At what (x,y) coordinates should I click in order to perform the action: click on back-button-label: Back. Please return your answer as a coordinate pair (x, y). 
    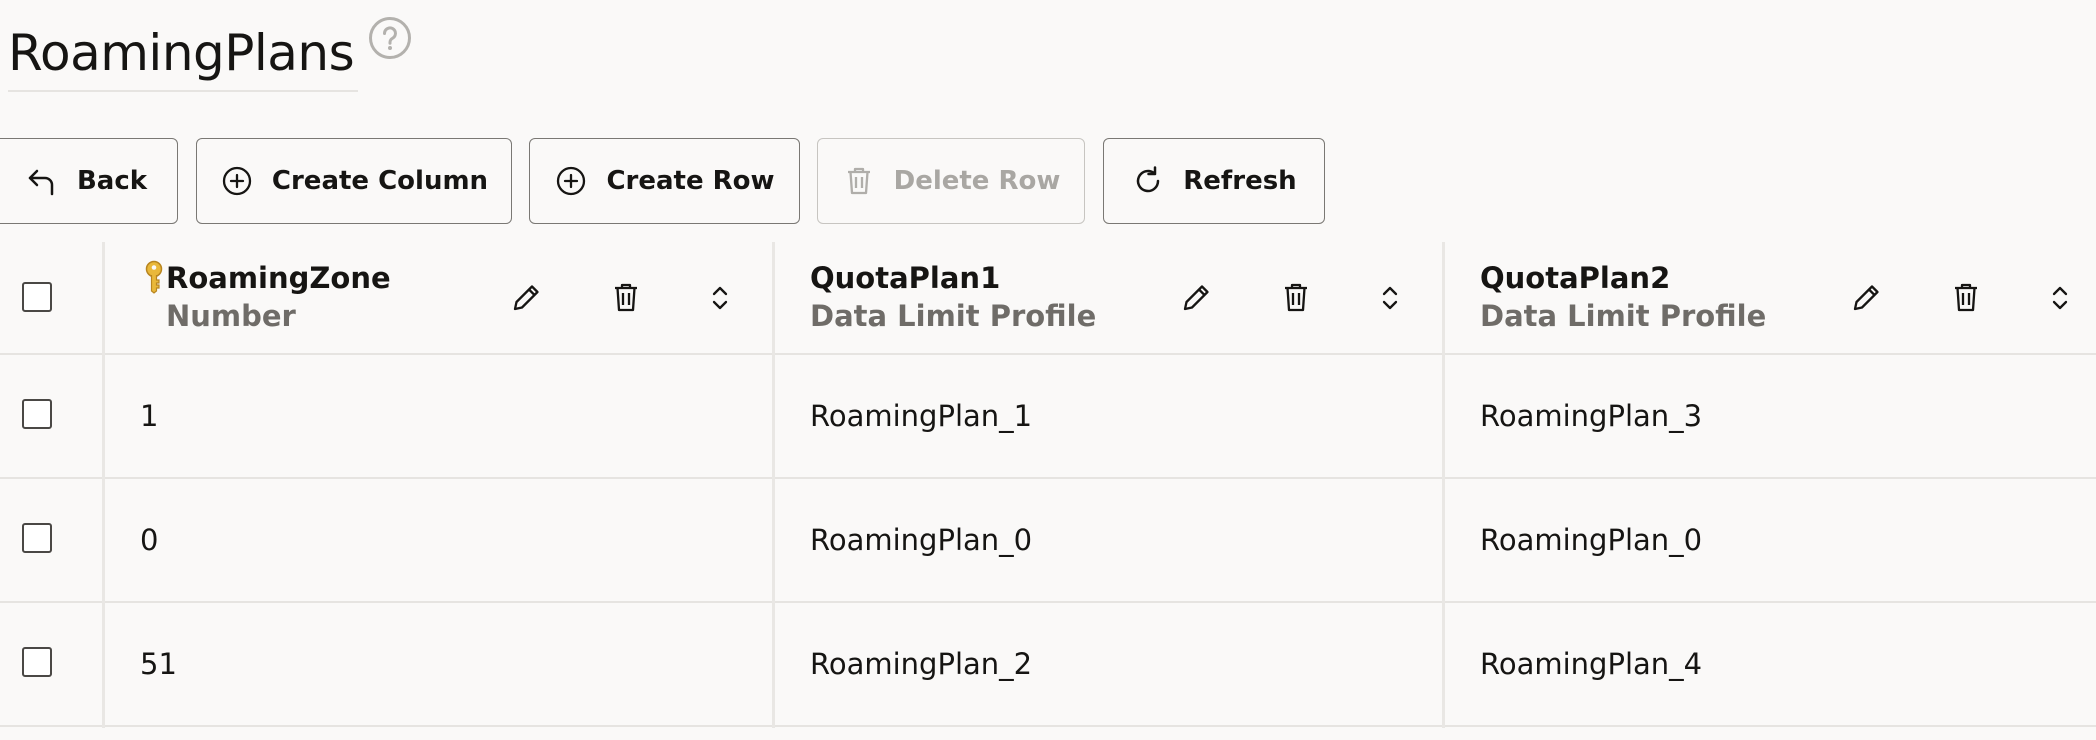
    Looking at the image, I should click on (112, 181).